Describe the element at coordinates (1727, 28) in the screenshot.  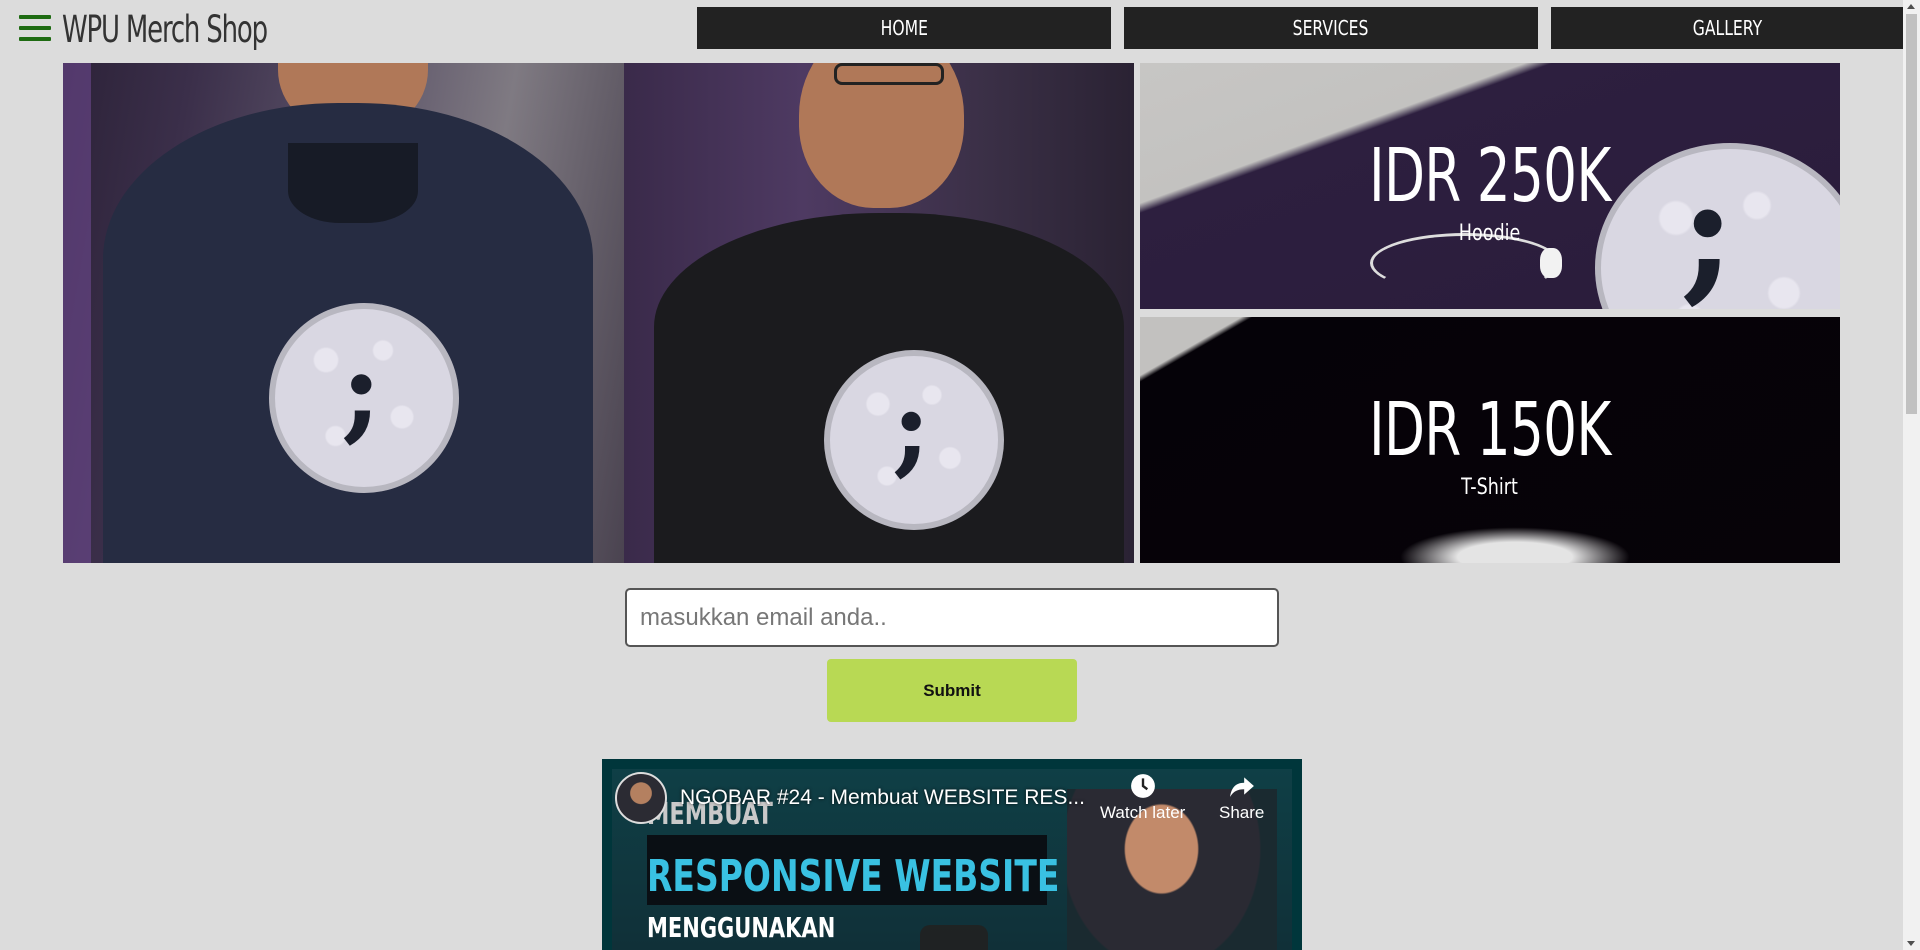
I see `nav-gallery: GALLERY` at that location.